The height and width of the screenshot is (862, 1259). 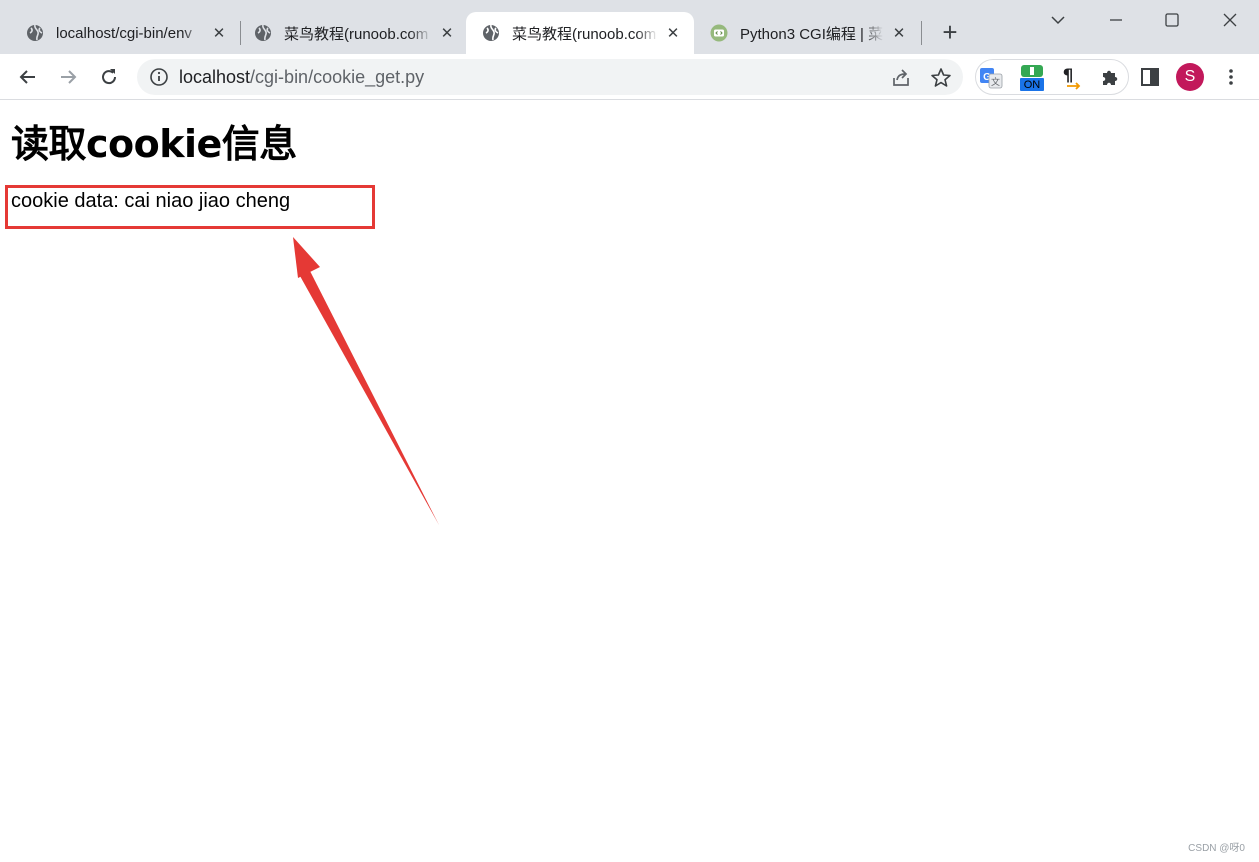 I want to click on reload-icon, so click(x=109, y=77).